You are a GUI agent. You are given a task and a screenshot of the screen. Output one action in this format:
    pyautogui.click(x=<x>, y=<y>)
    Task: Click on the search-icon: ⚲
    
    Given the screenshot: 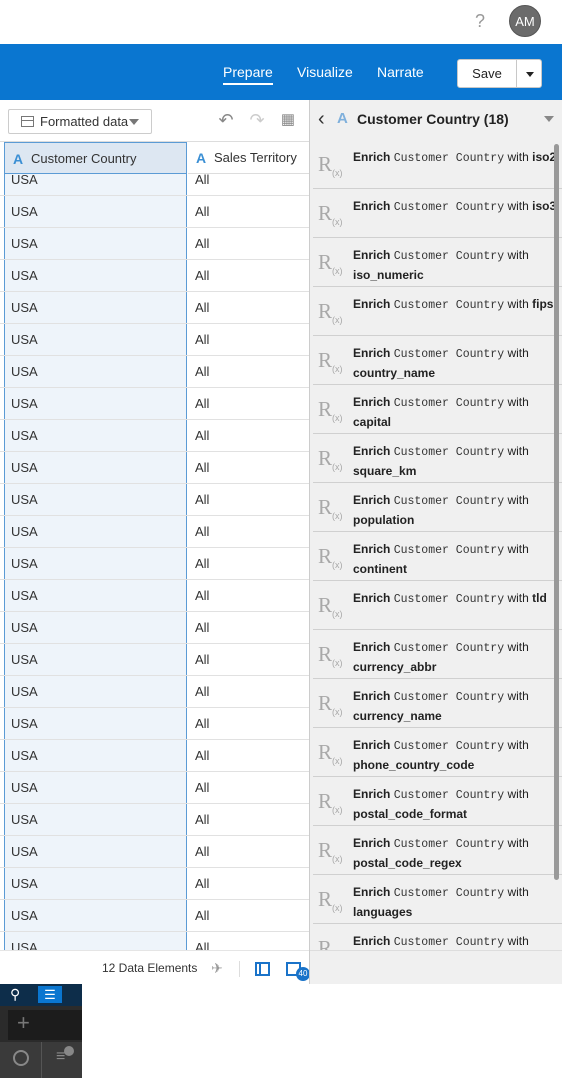 What is the action you would take?
    pyautogui.click(x=15, y=994)
    